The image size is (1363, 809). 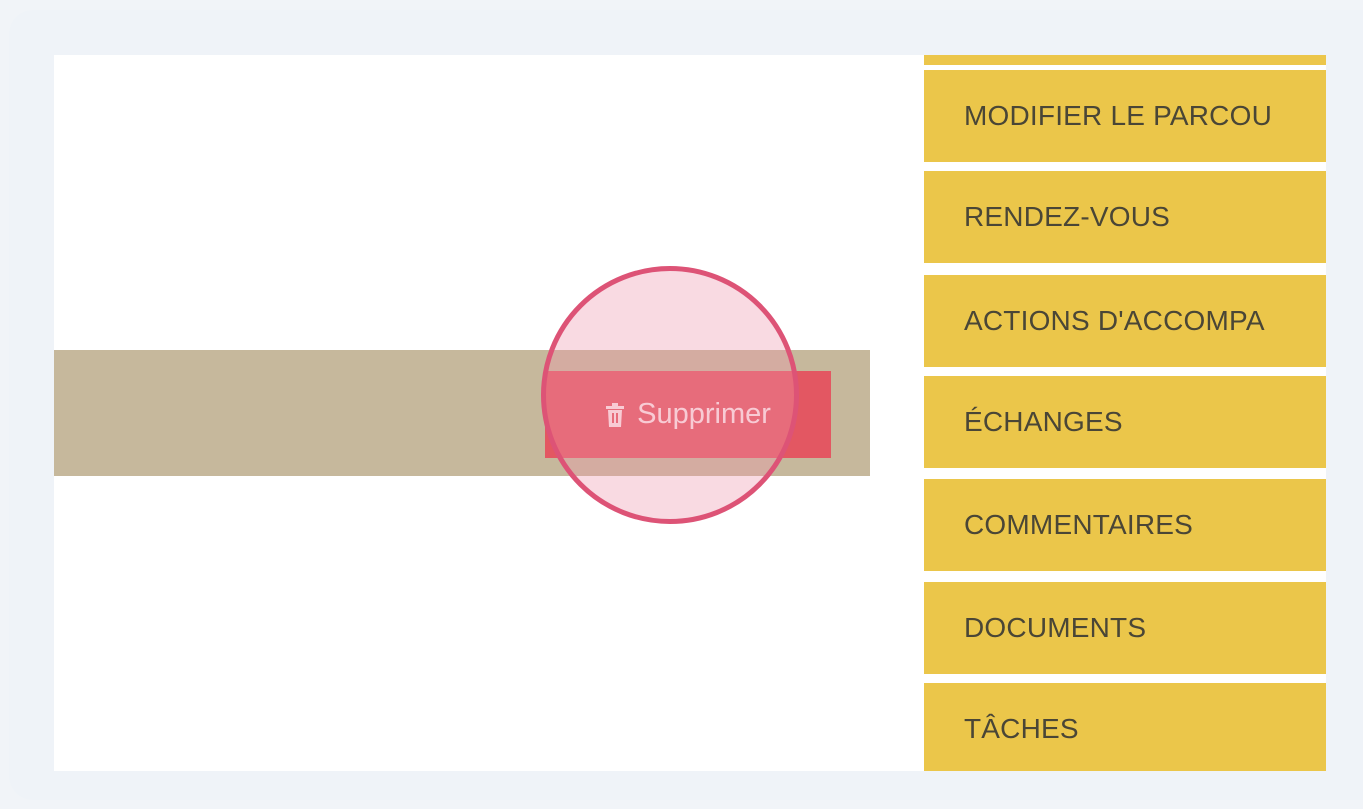 What do you see at coordinates (615, 414) in the screenshot?
I see `trash-icon` at bounding box center [615, 414].